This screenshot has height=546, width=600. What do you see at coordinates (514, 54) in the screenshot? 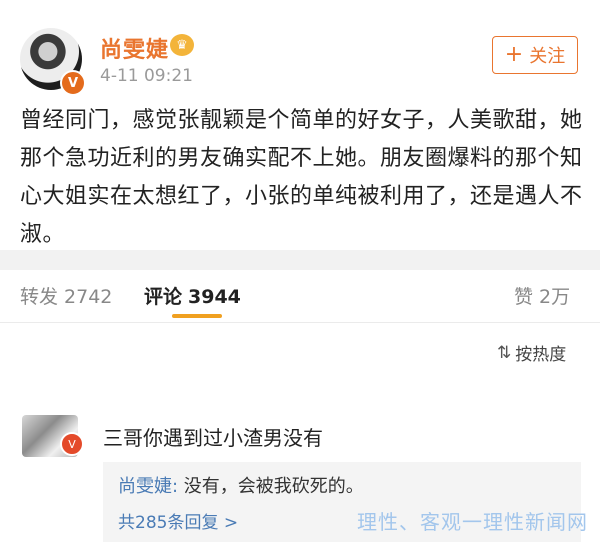
I see `plus-icon: +` at bounding box center [514, 54].